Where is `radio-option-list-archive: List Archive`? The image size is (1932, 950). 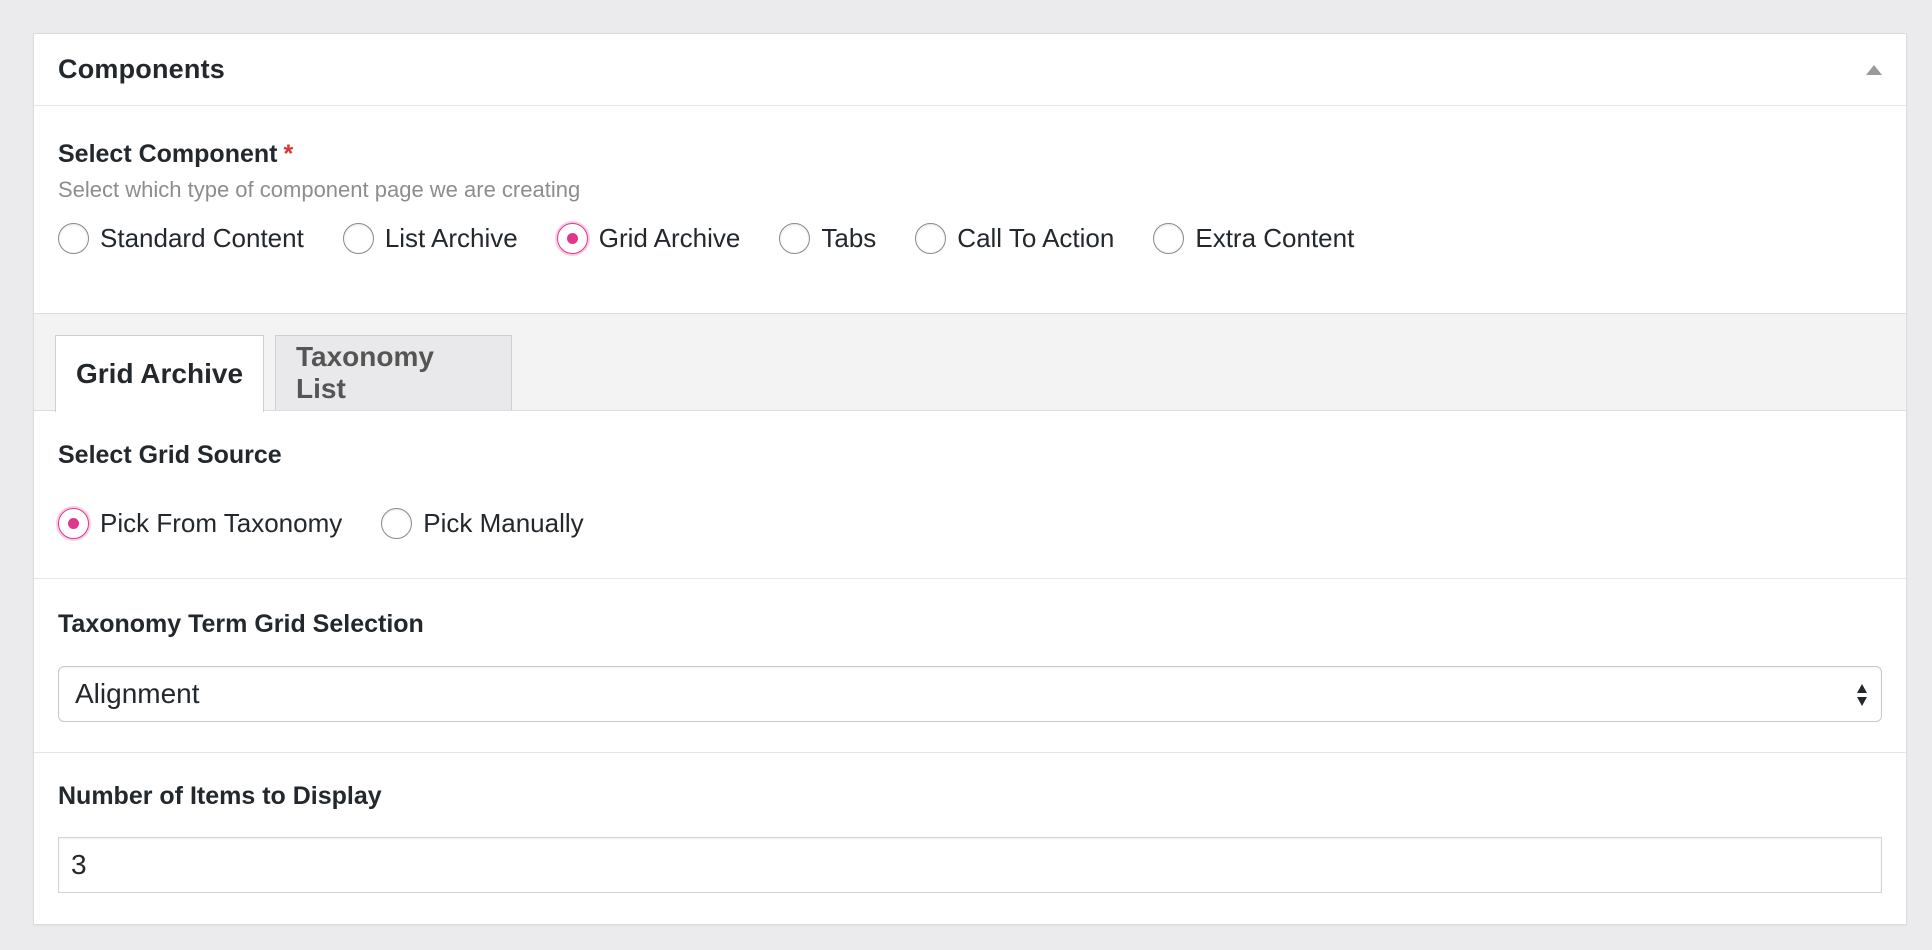 radio-option-list-archive: List Archive is located at coordinates (430, 238).